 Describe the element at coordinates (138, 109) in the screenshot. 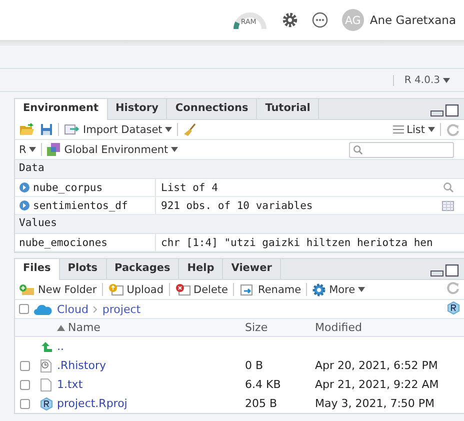

I see `pane-tab: History` at that location.